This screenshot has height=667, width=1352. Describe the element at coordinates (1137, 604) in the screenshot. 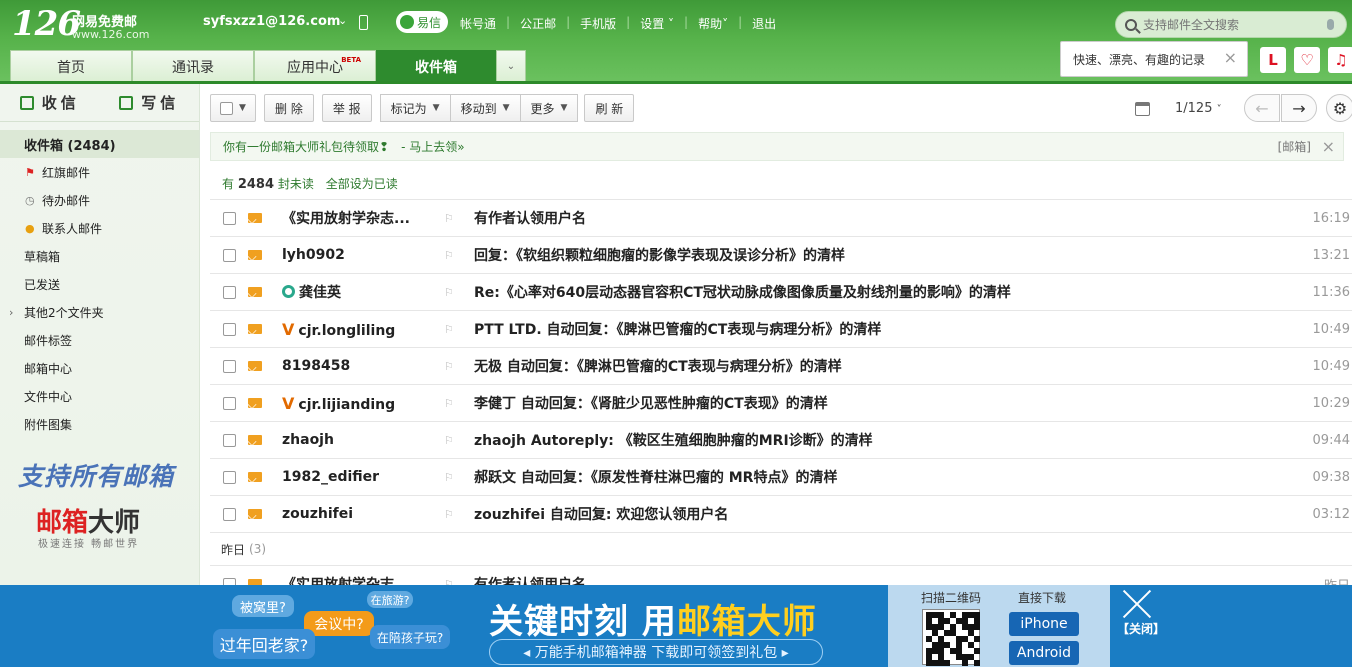

I see `close-icon` at that location.